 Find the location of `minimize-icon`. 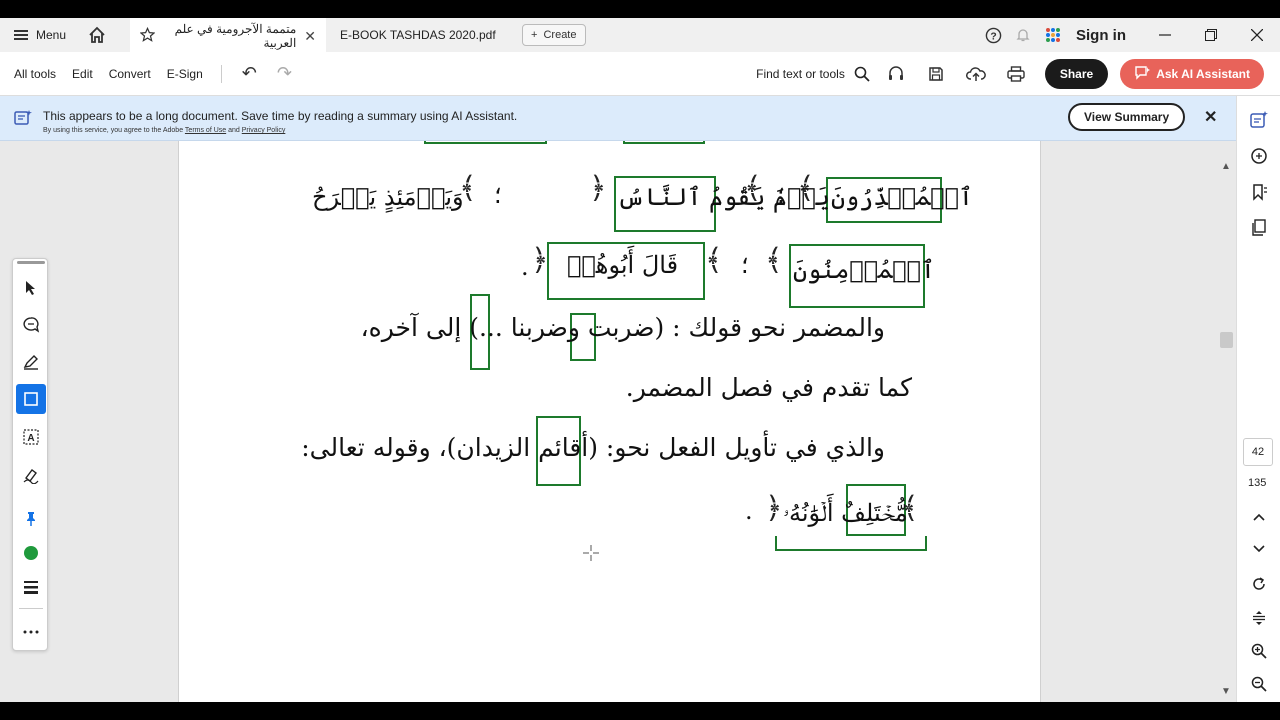

minimize-icon is located at coordinates (1165, 35).